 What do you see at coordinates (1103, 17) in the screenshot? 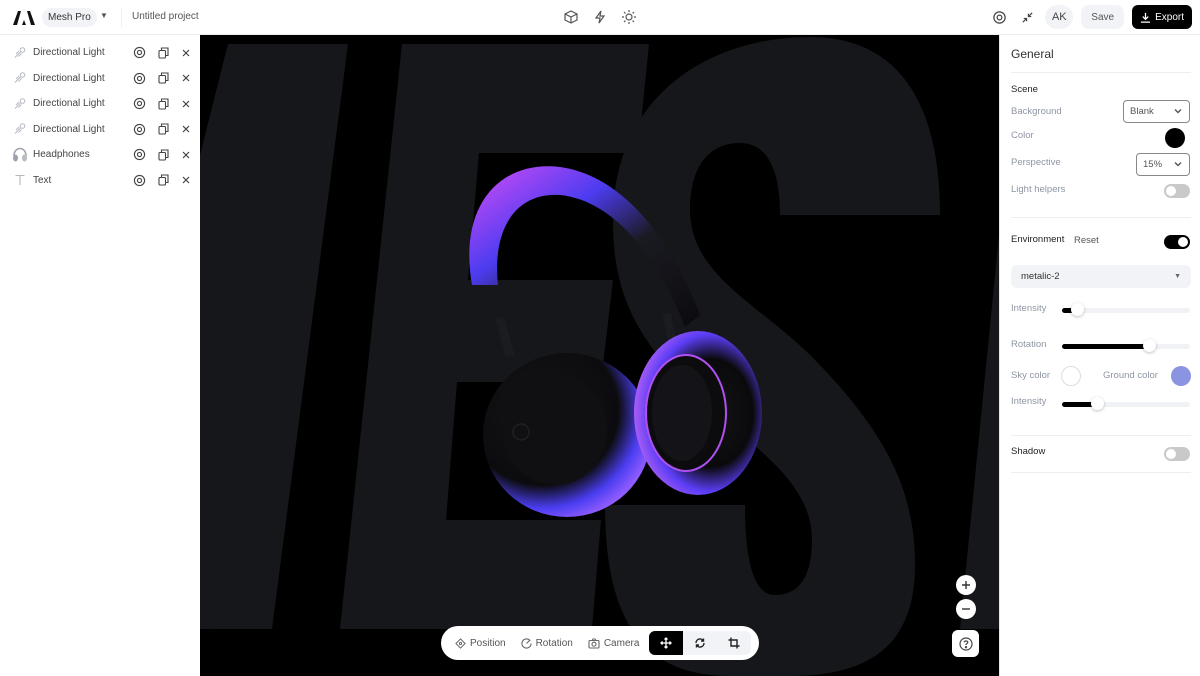
I see `save-button: Save` at bounding box center [1103, 17].